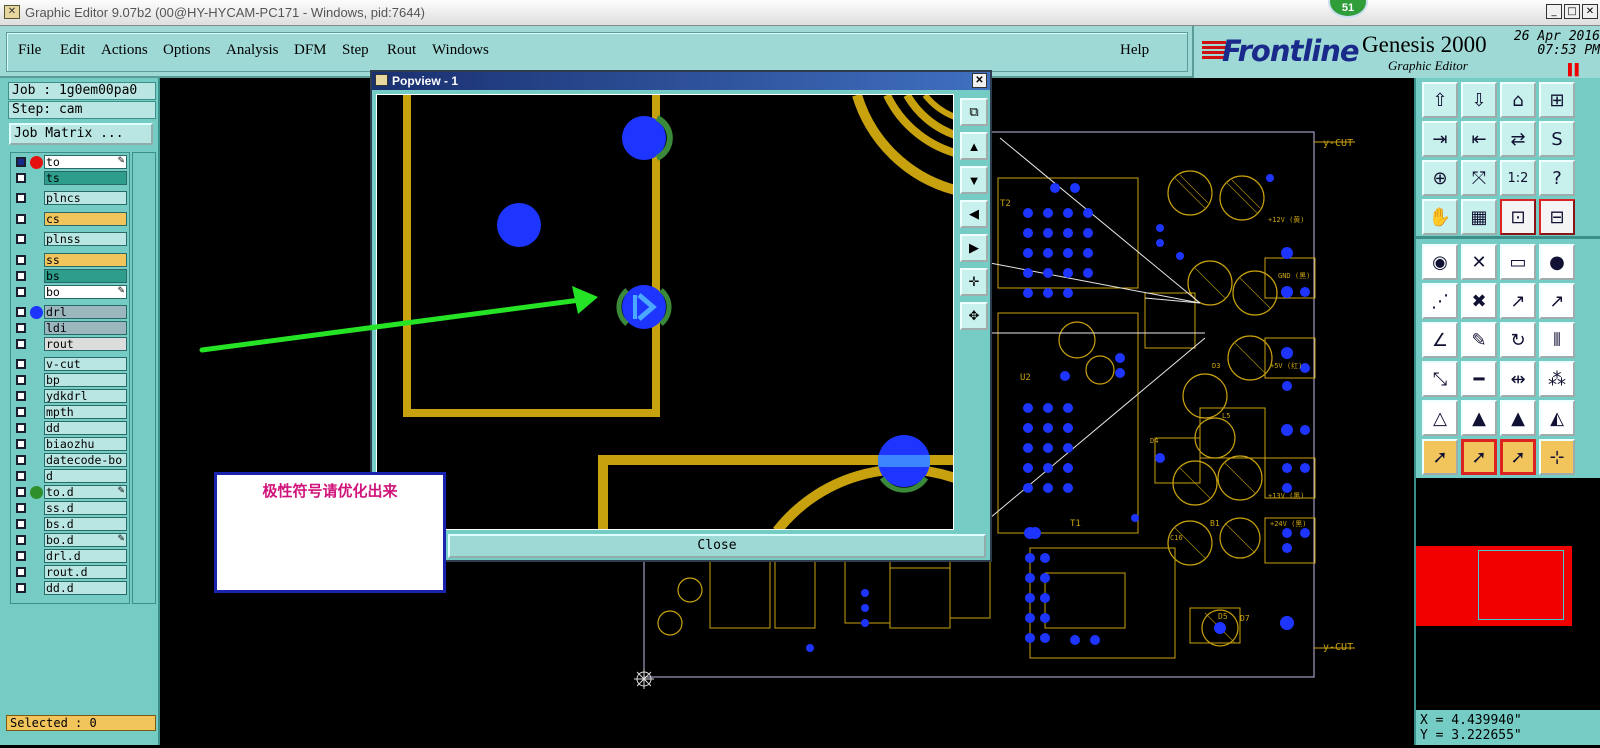 The width and height of the screenshot is (1600, 748). What do you see at coordinates (85, 162) in the screenshot?
I see `layer-label: to` at bounding box center [85, 162].